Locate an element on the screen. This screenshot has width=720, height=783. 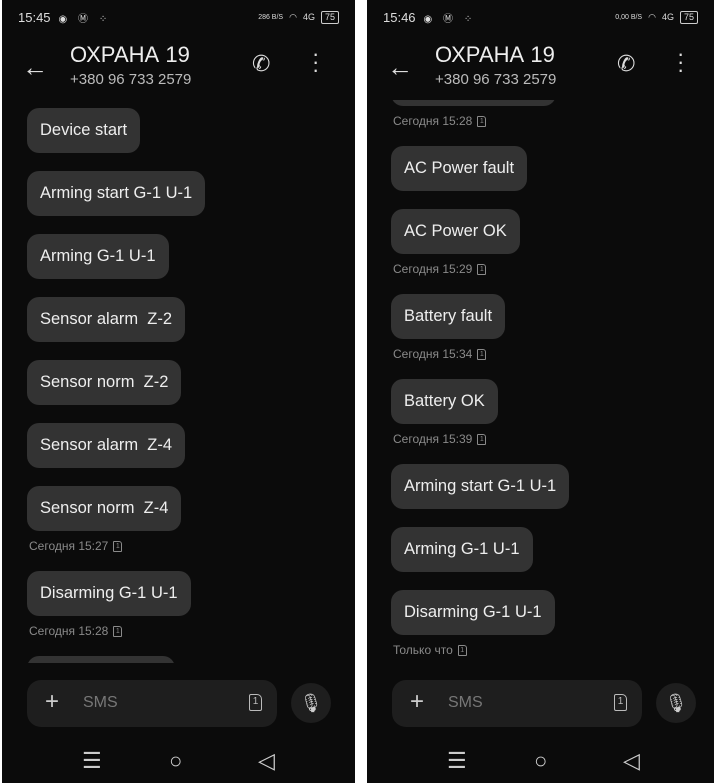
timestamp-text: Только что is located at coordinates (423, 650).